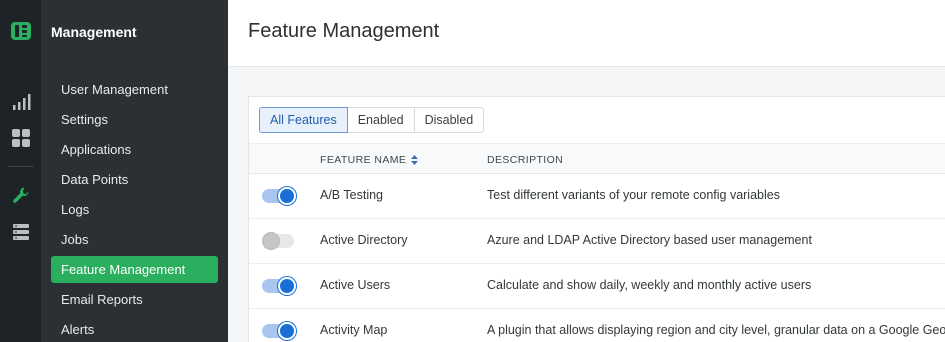 The image size is (945, 342). What do you see at coordinates (364, 240) in the screenshot?
I see `feature-name: Active Directory` at bounding box center [364, 240].